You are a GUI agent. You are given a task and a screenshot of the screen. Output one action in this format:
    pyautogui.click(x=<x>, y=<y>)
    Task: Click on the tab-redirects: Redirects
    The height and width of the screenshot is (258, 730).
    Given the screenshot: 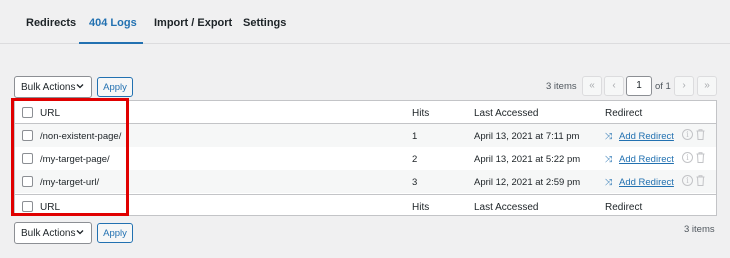 What is the action you would take?
    pyautogui.click(x=51, y=29)
    